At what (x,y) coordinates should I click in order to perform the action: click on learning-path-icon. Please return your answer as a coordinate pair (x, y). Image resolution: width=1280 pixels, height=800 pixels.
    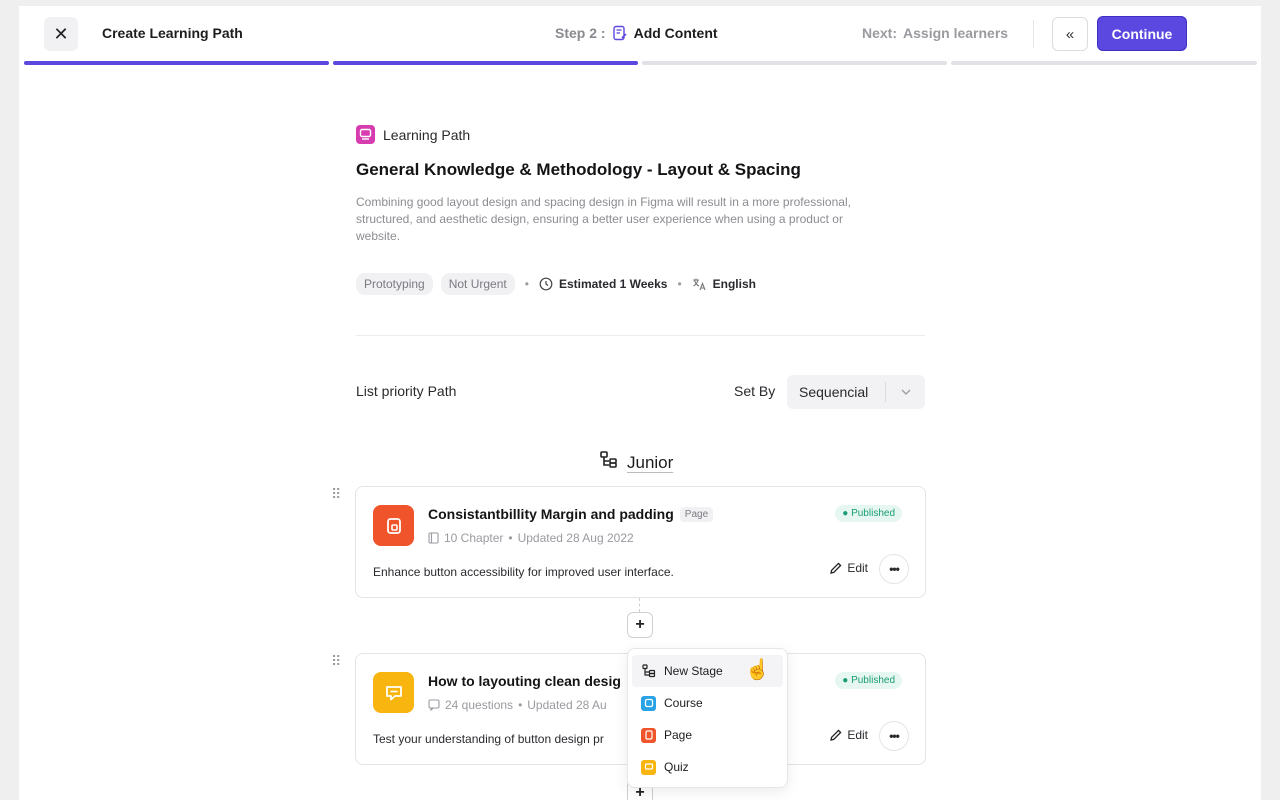
    Looking at the image, I should click on (365, 134).